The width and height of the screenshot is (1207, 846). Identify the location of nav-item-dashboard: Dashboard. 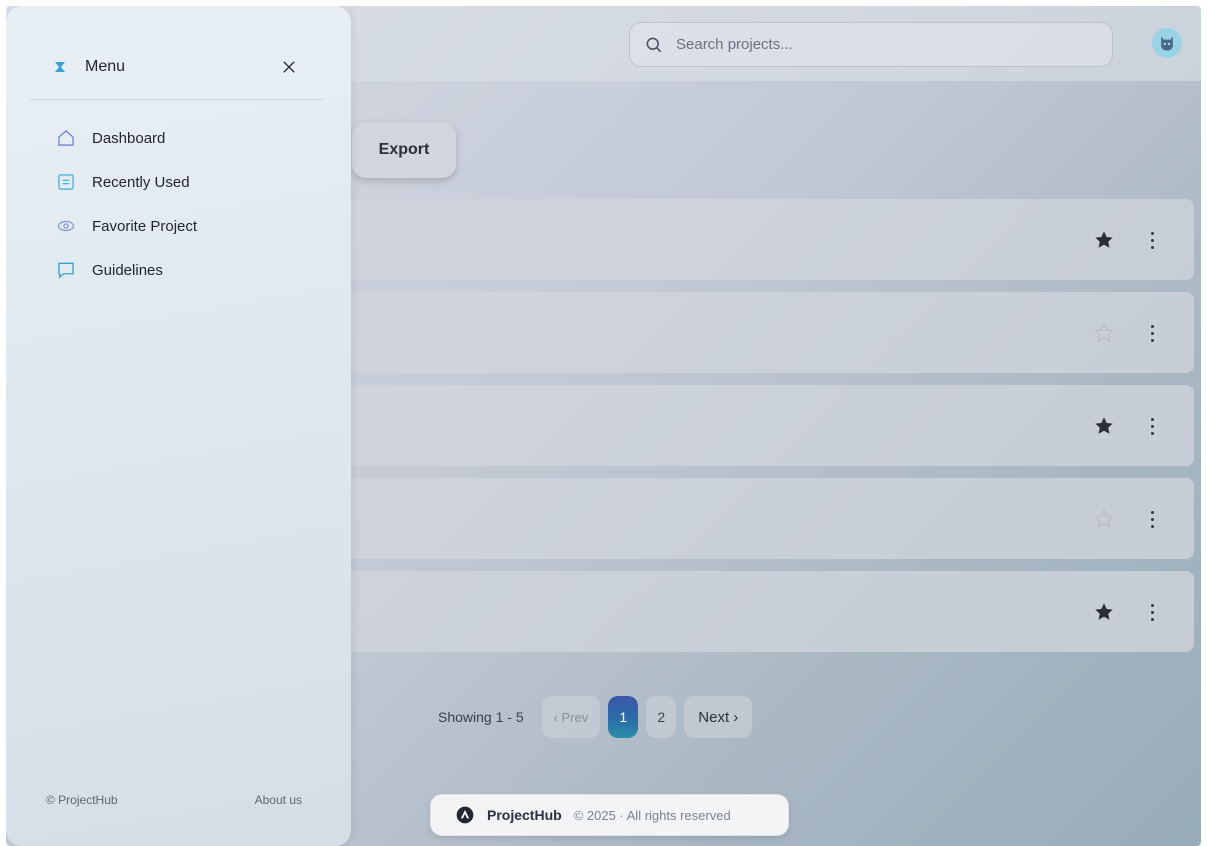
(126, 138).